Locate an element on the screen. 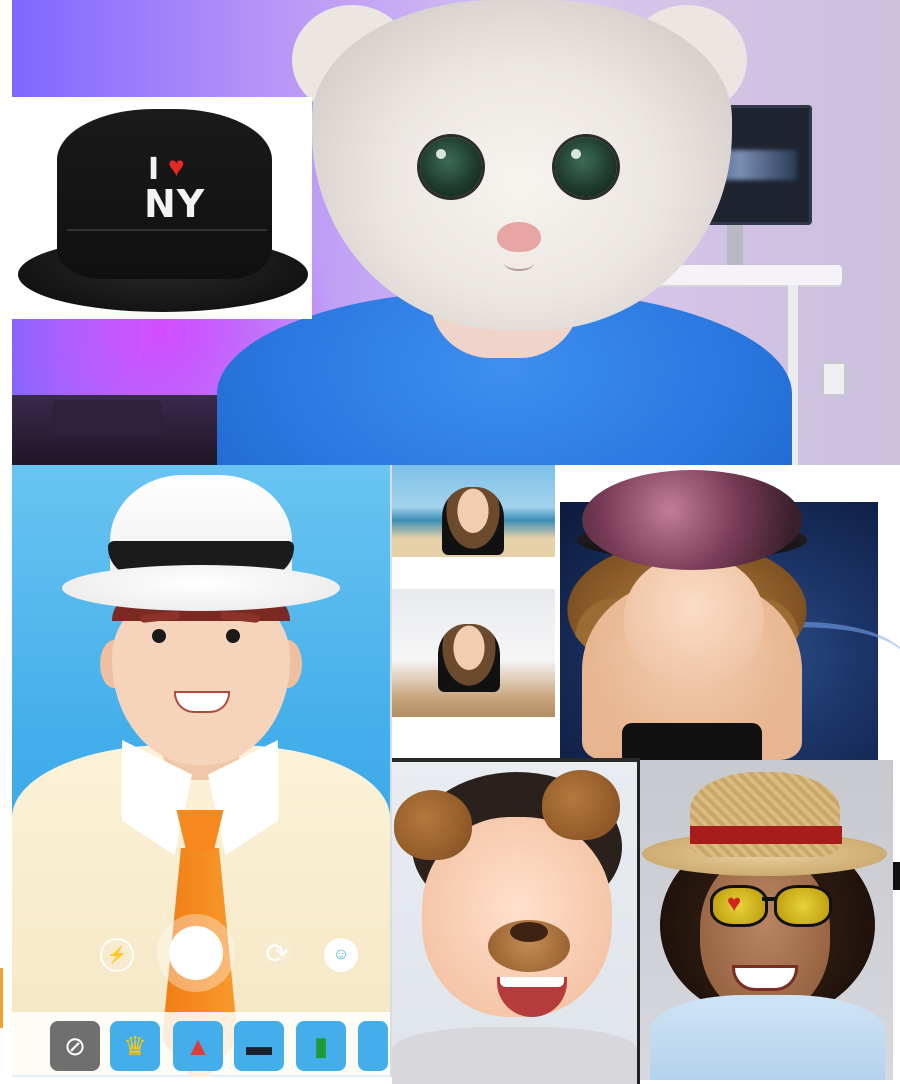 The height and width of the screenshot is (1084, 900). bucket-hat-stitch is located at coordinates (167, 230).